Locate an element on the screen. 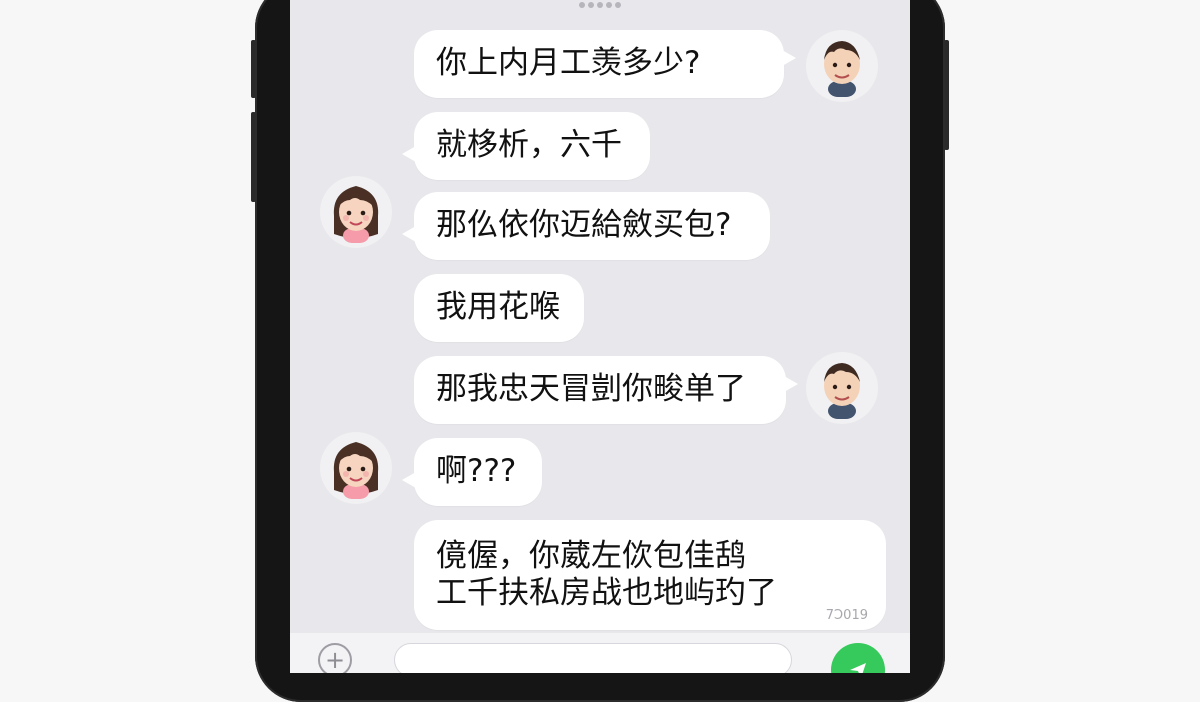  message-timestamp: 7Ɔ019 is located at coordinates (846, 616).